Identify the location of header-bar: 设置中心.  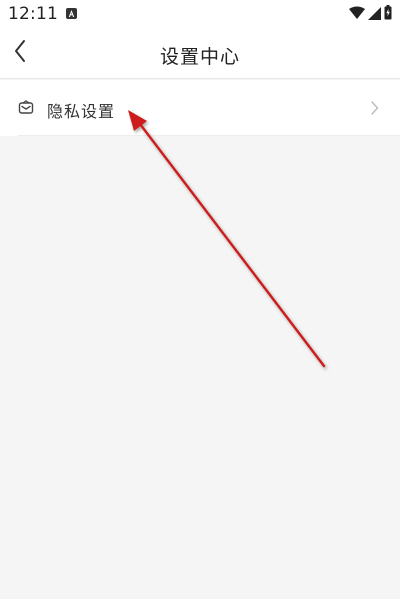
(200, 53).